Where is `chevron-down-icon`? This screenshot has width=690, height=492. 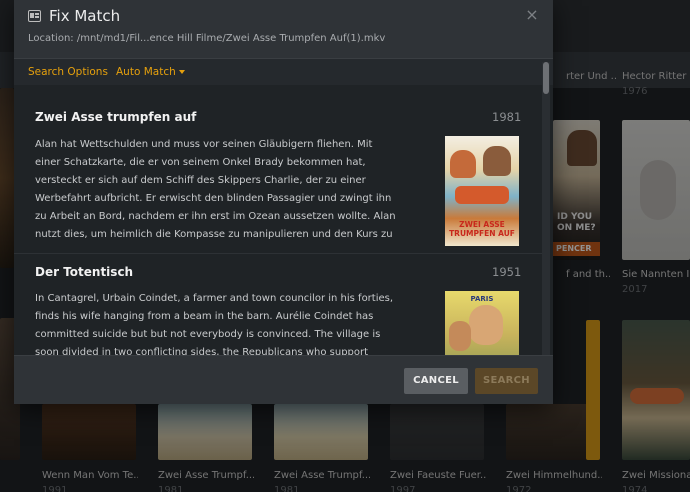
chevron-down-icon is located at coordinates (181, 72).